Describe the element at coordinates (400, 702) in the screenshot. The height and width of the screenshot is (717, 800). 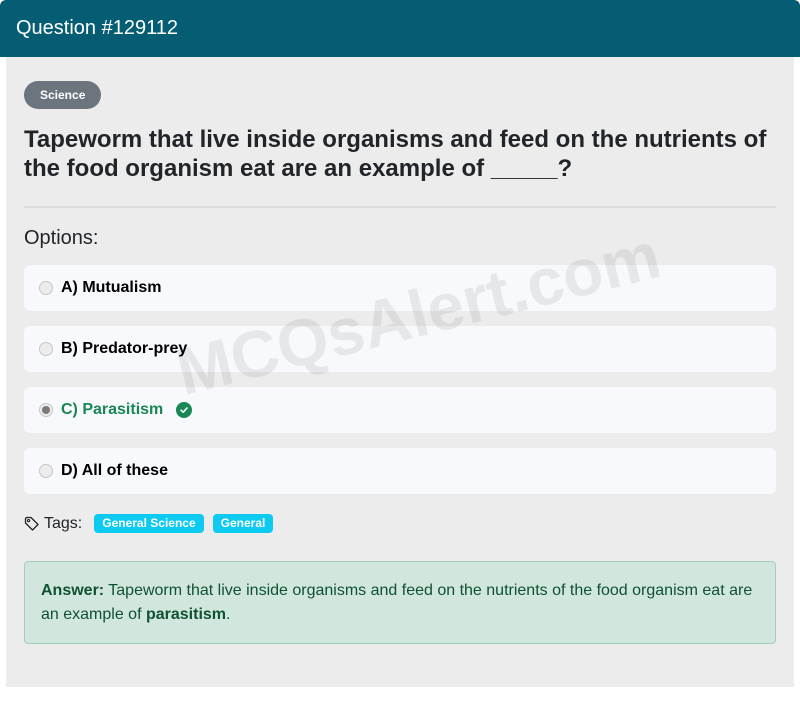
I see `page-bottom` at that location.